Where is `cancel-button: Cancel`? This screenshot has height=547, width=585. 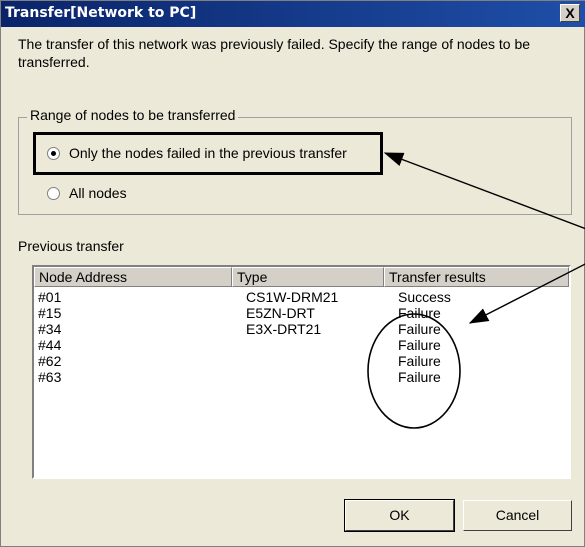 cancel-button: Cancel is located at coordinates (517, 515).